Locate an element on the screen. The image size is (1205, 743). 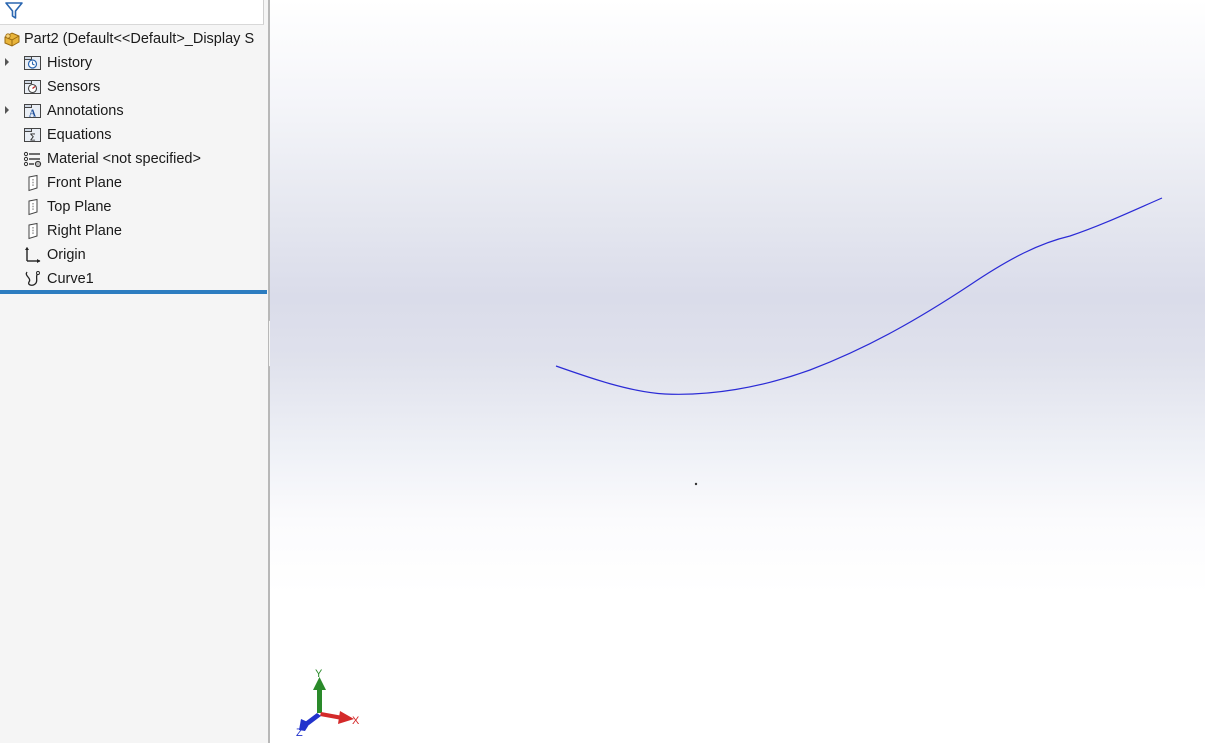
tree-item-label: Sensors is located at coordinates (74, 87).